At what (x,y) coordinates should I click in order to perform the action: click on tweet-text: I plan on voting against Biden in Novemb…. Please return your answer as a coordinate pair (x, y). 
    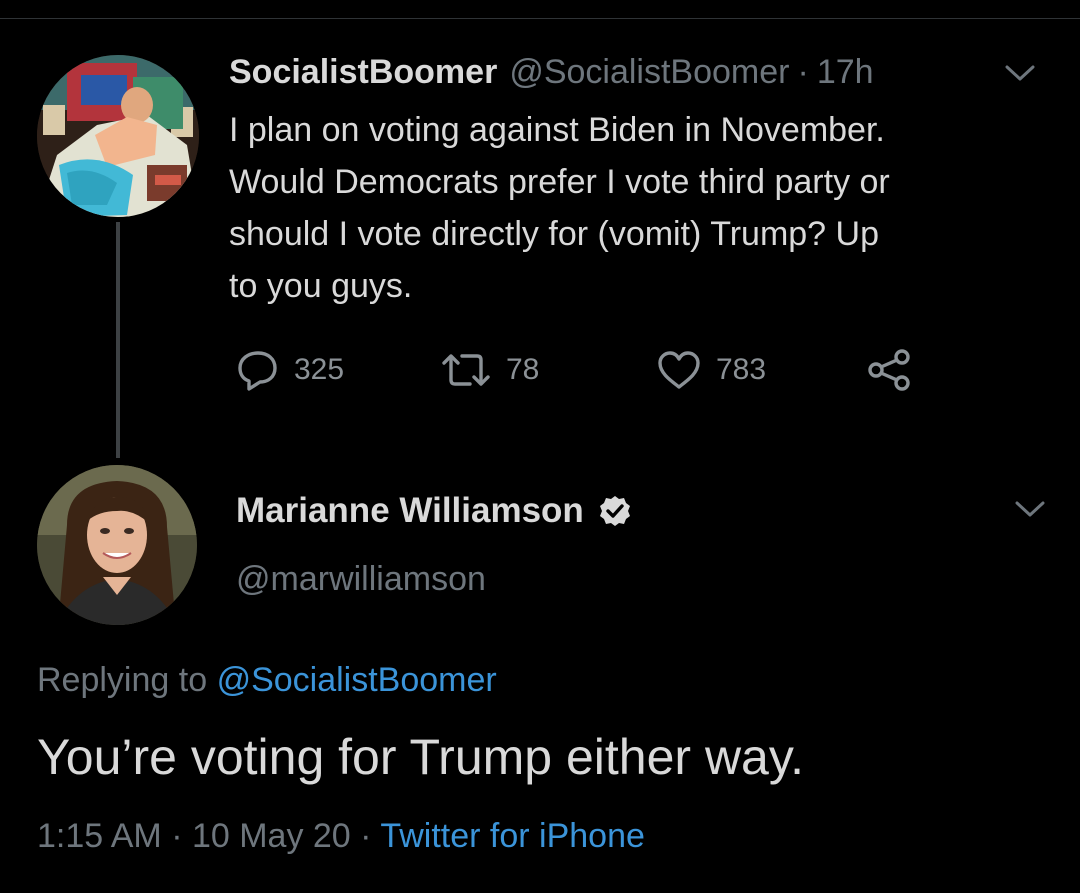
    Looking at the image, I should click on (559, 208).